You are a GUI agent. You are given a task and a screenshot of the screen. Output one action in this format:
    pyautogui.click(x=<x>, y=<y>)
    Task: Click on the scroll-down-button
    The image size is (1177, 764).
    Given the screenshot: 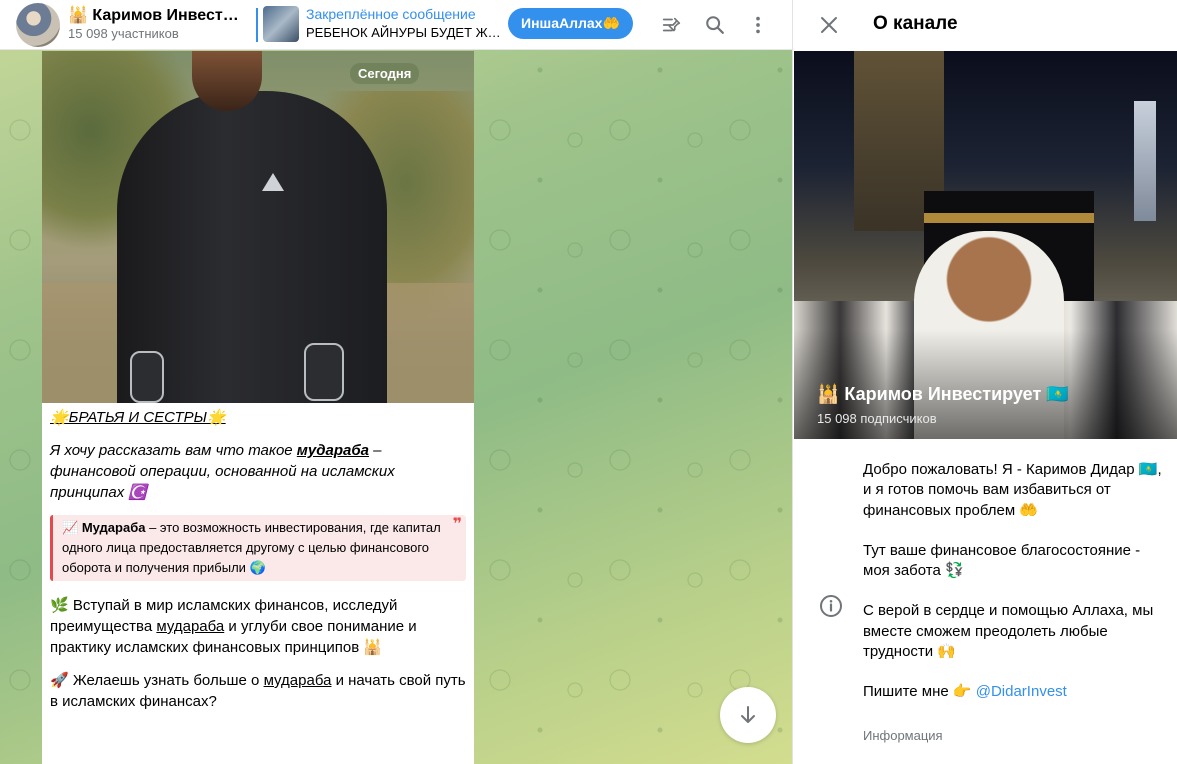 What is the action you would take?
    pyautogui.click(x=748, y=715)
    